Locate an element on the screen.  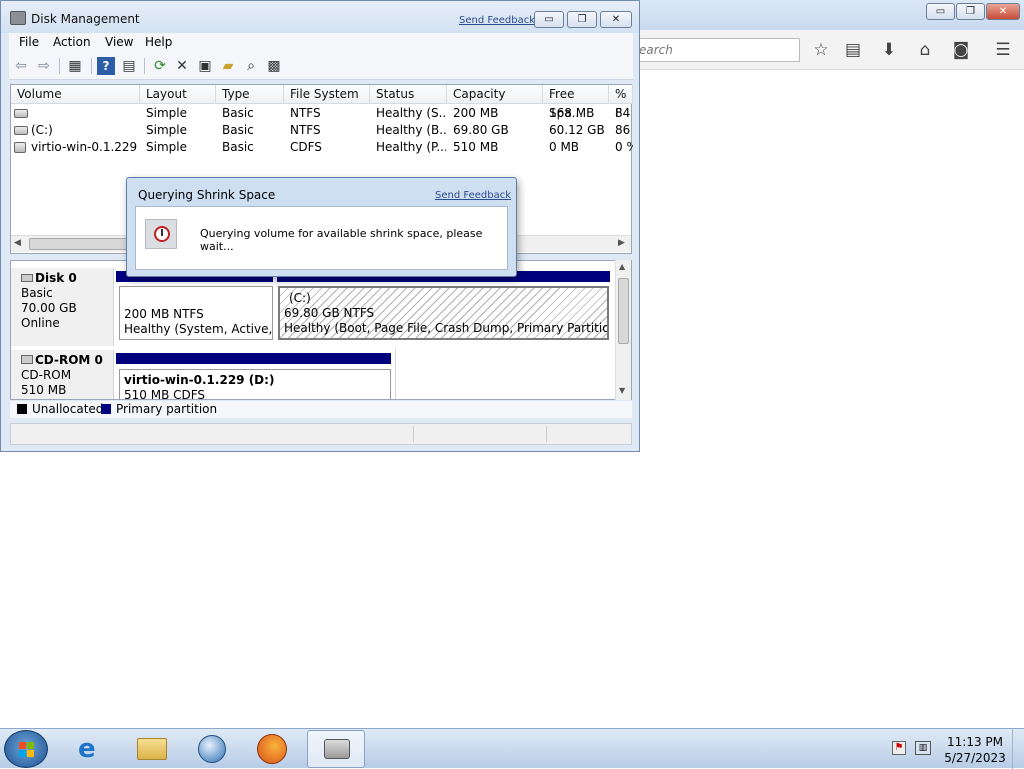
restore-button: ❐ is located at coordinates (582, 19).